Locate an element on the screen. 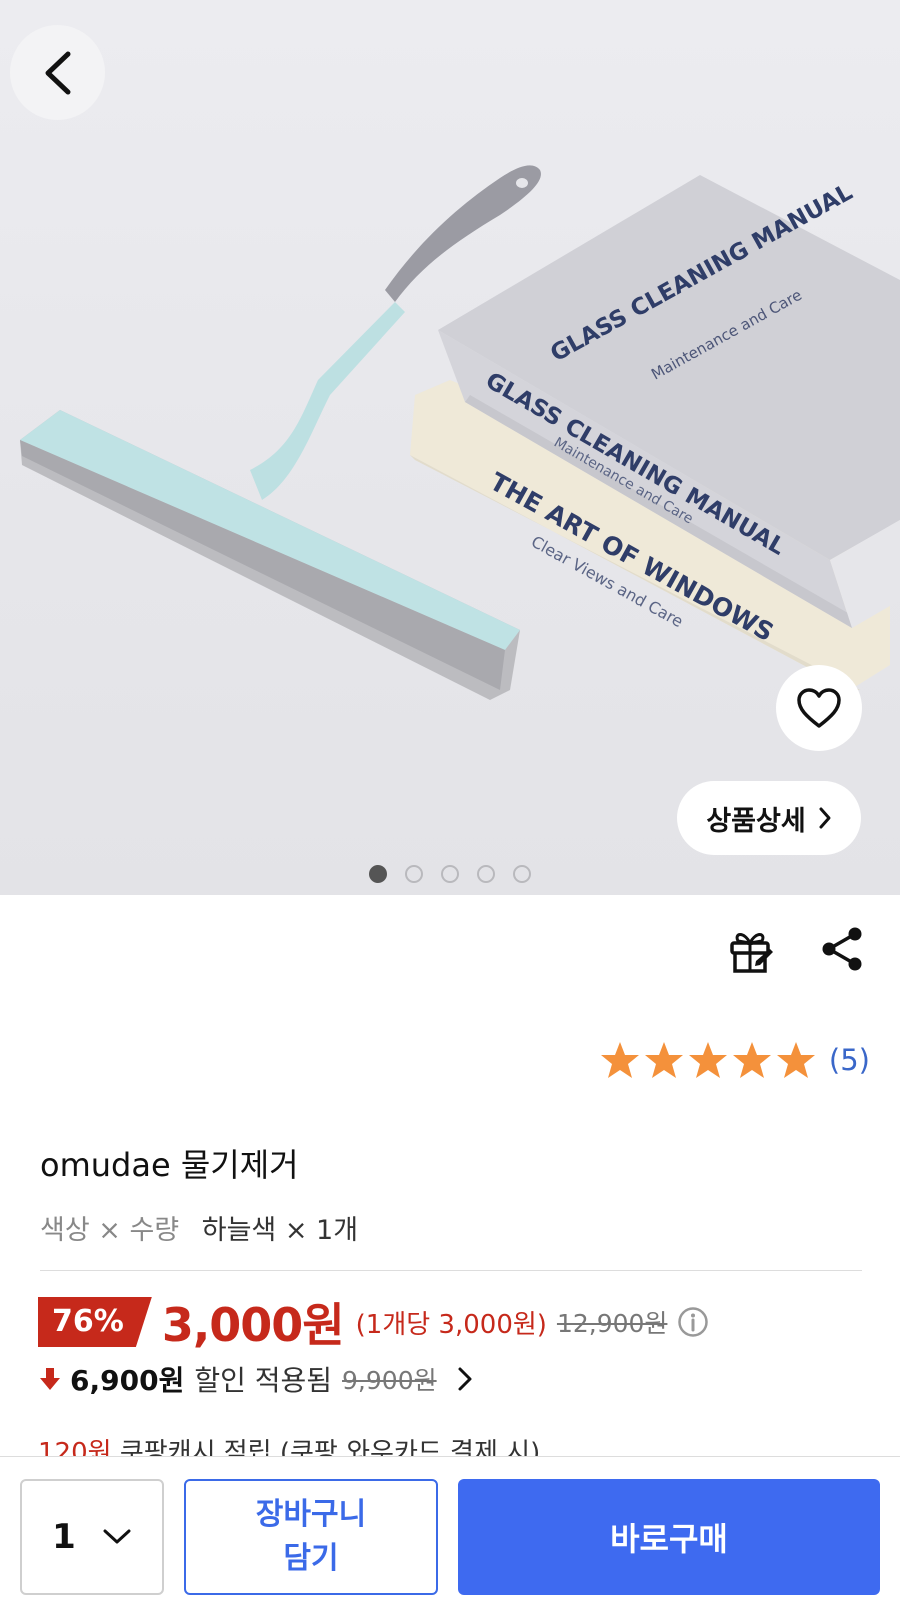 Image resolution: width=900 pixels, height=1614 pixels. divider is located at coordinates (451, 1270).